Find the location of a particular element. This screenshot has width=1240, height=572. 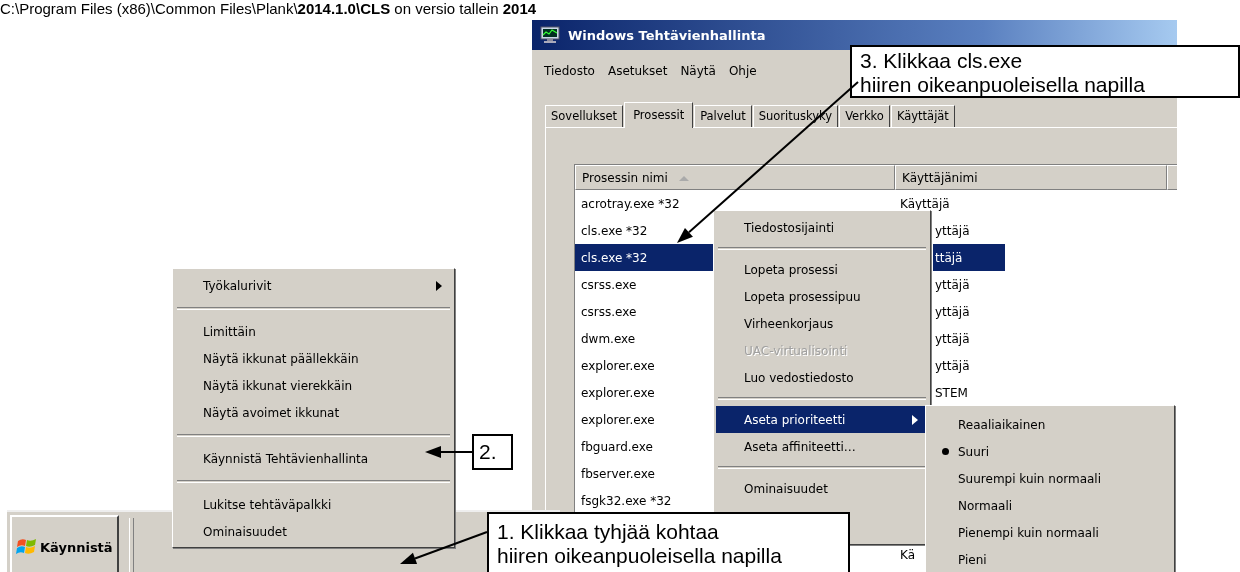

column-header: Käyttäjänimi is located at coordinates (1031, 177).